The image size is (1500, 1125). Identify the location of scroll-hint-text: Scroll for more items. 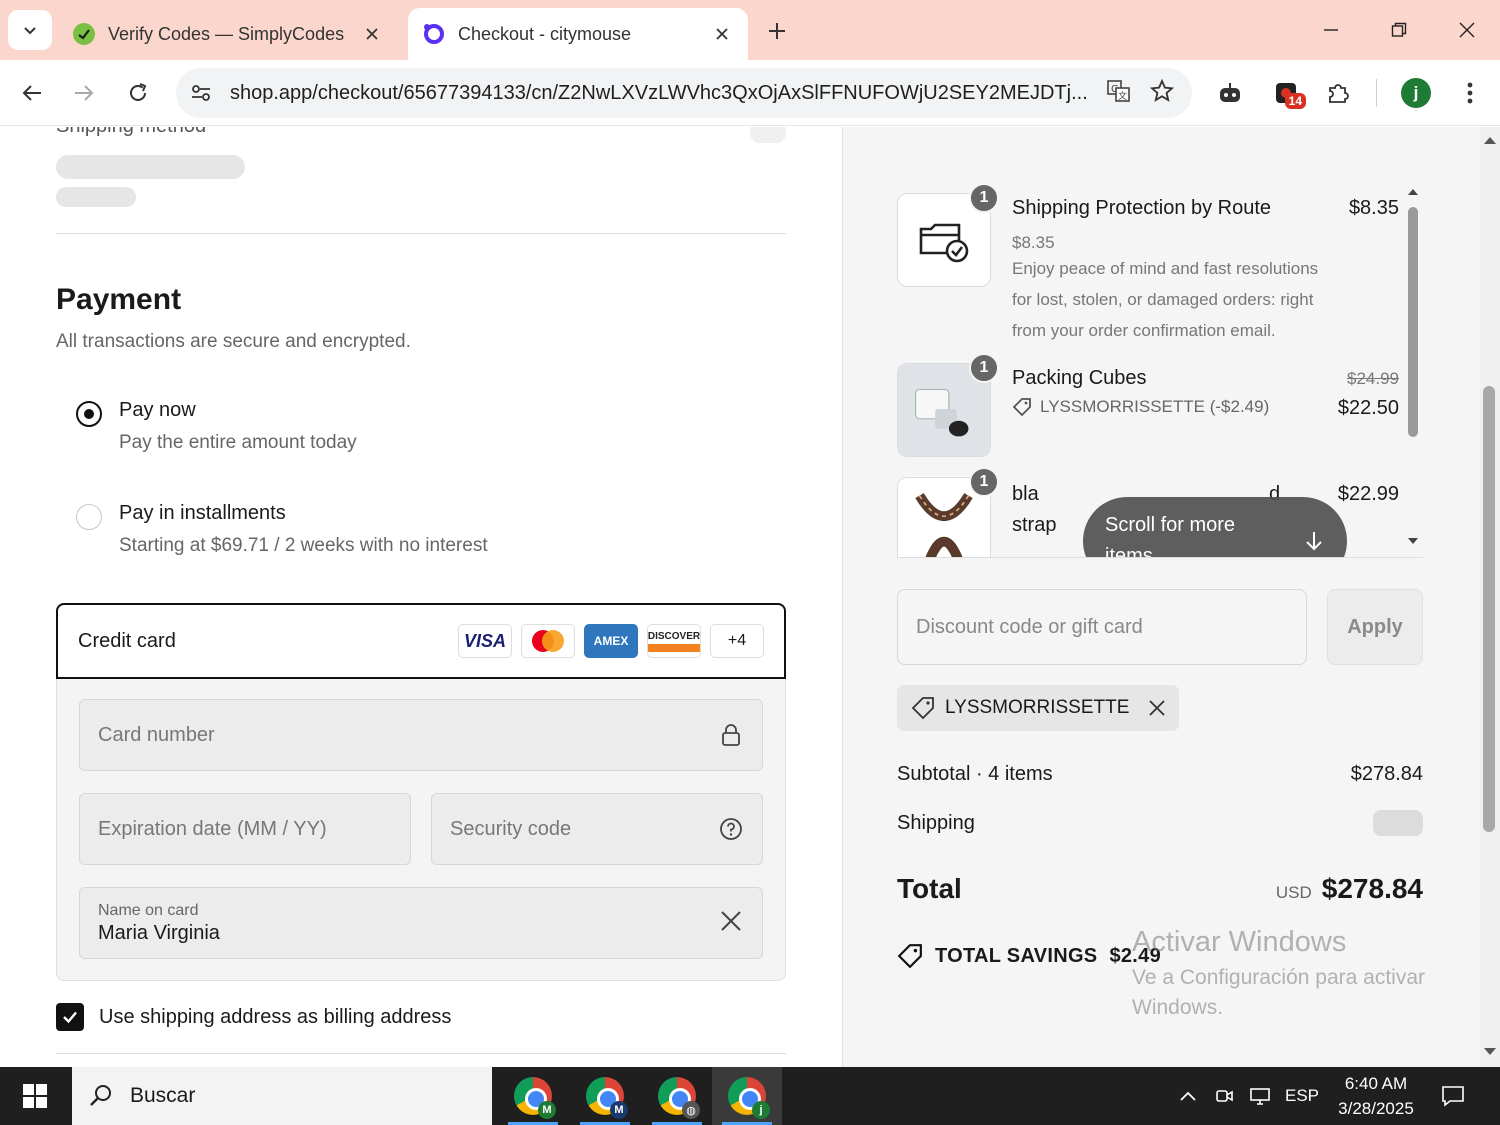
(1170, 535).